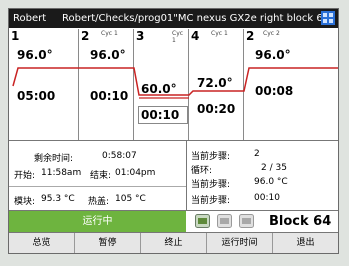 Image resolution: width=349 pixels, height=266 pixels. I want to click on end-value: 01:04pm, so click(135, 173).